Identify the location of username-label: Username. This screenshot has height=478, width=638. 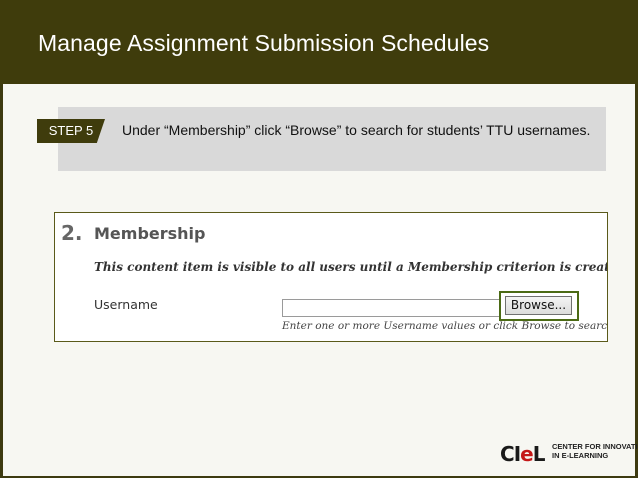
(126, 304).